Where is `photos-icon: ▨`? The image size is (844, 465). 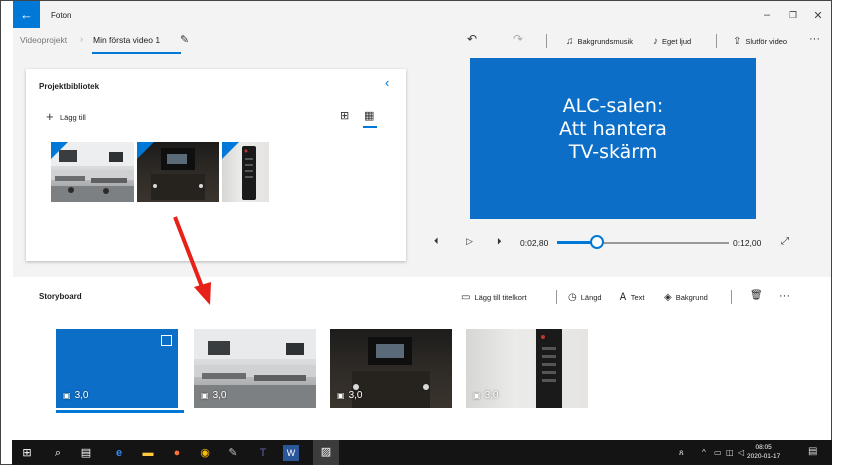 photos-icon: ▨ is located at coordinates (326, 452).